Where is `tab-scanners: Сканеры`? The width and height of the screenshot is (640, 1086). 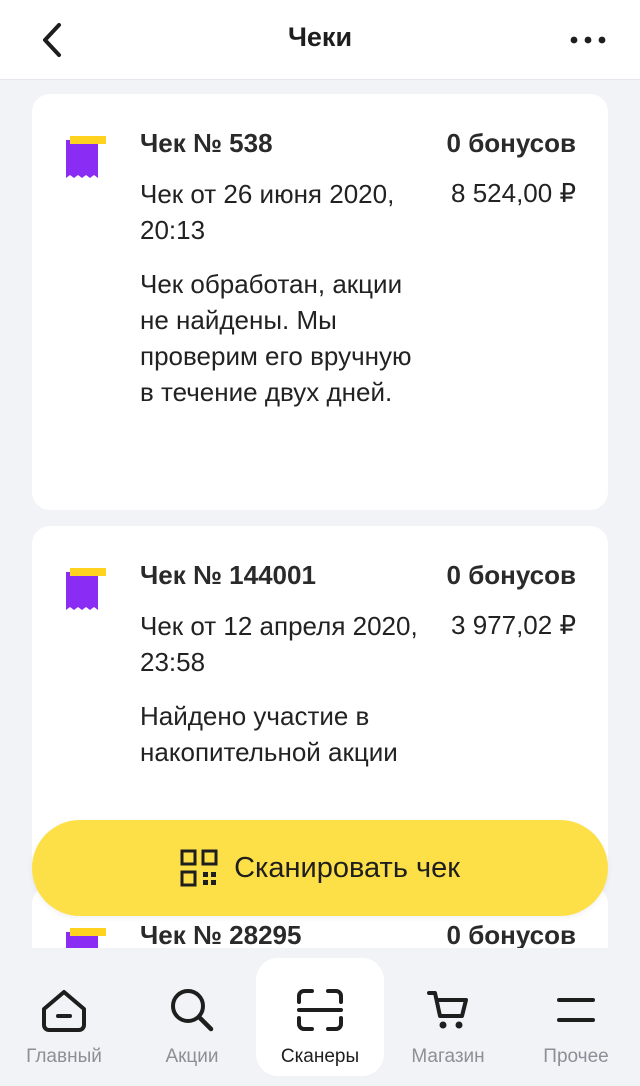
tab-scanners: Сканеры is located at coordinates (320, 1017).